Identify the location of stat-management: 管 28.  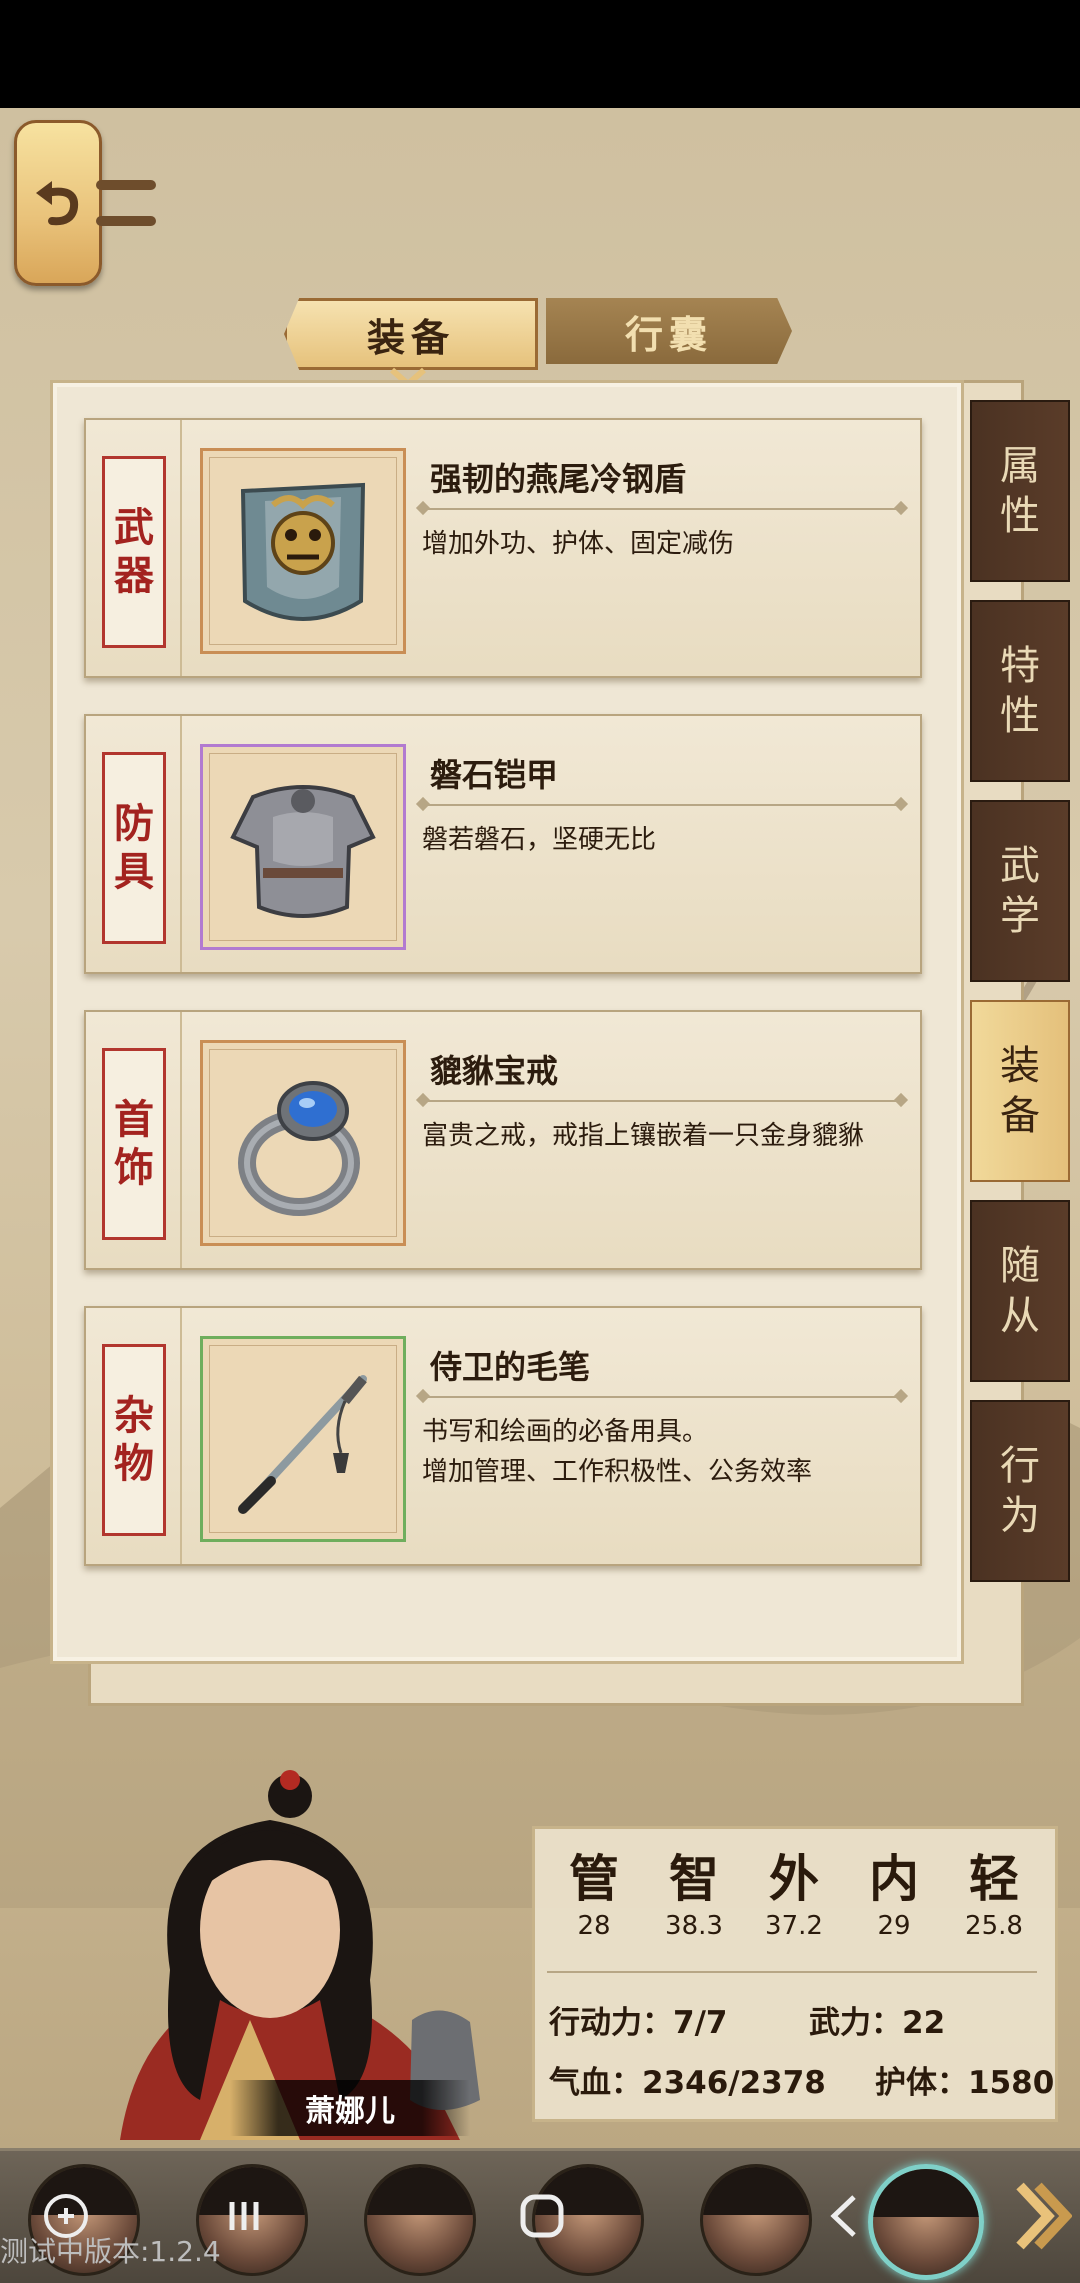
(594, 1890).